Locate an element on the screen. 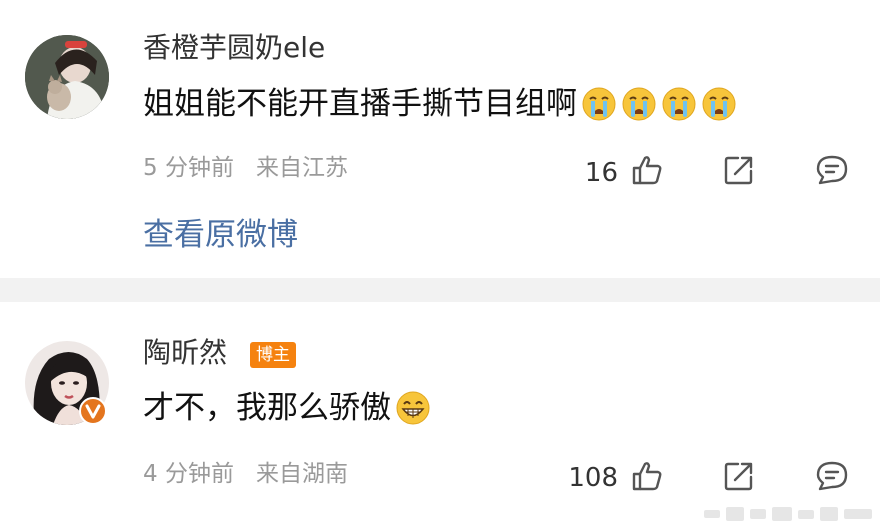 The width and height of the screenshot is (880, 530). comment-text: 姐姐能不能开直播手撕节目组啊 is located at coordinates (440, 104).